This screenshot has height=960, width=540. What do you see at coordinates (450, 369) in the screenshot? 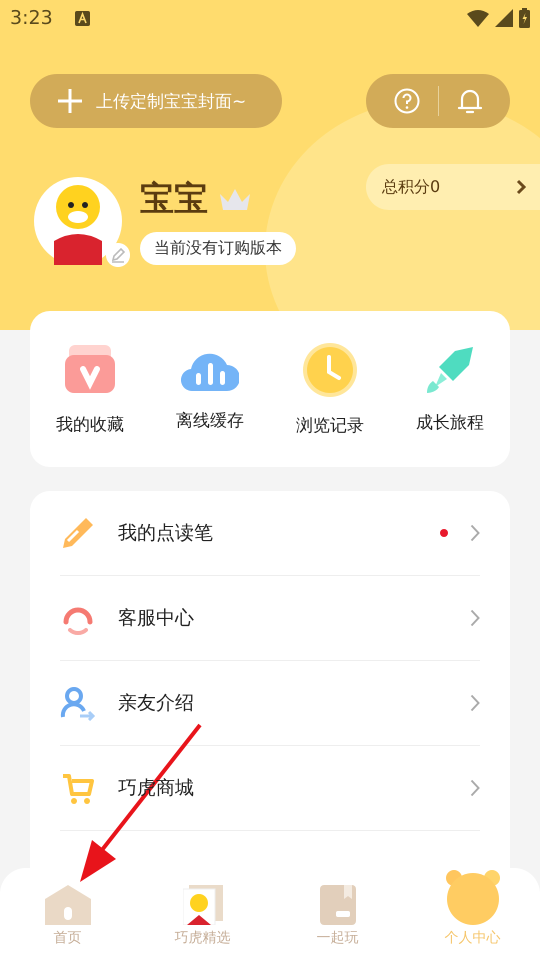
I see `rocket-icon` at bounding box center [450, 369].